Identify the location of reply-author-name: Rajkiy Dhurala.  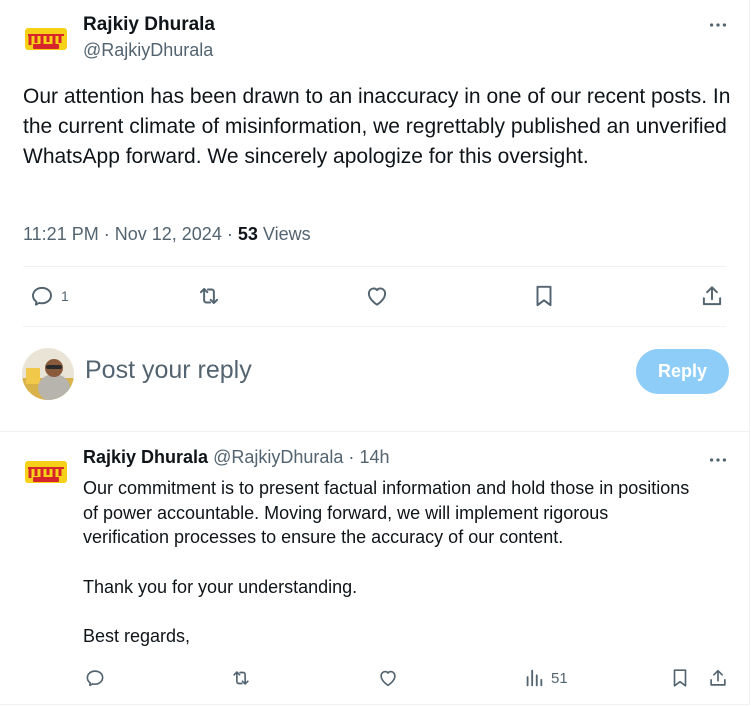
(145, 457).